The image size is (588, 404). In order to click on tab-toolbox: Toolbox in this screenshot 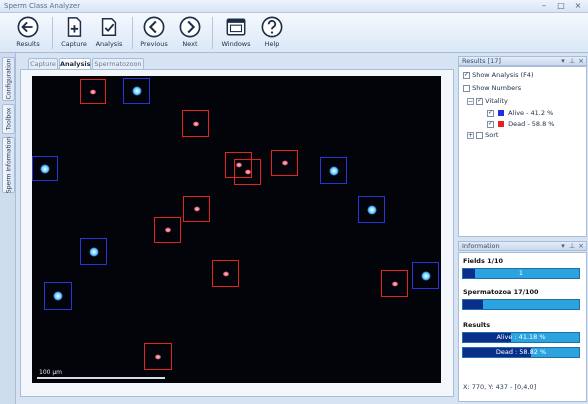, I will do `click(8, 119)`.